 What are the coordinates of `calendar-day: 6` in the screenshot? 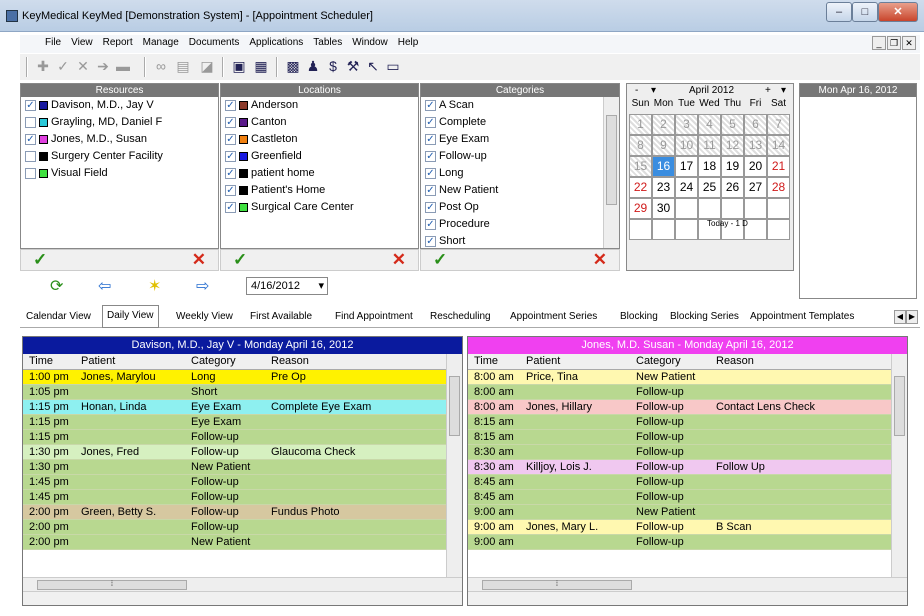 It's located at (755, 124).